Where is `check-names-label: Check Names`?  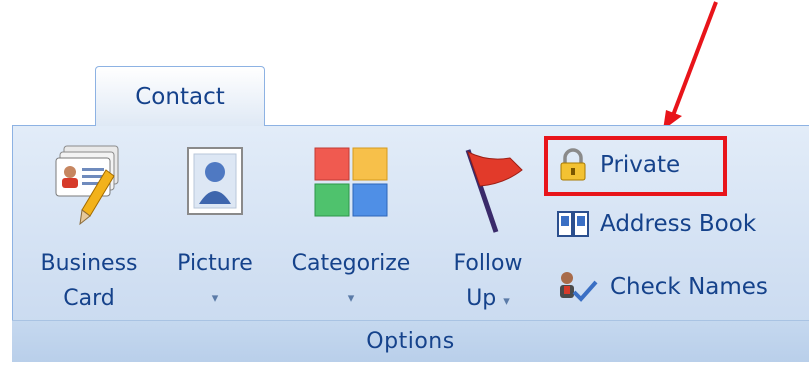
check-names-label: Check Names is located at coordinates (689, 287).